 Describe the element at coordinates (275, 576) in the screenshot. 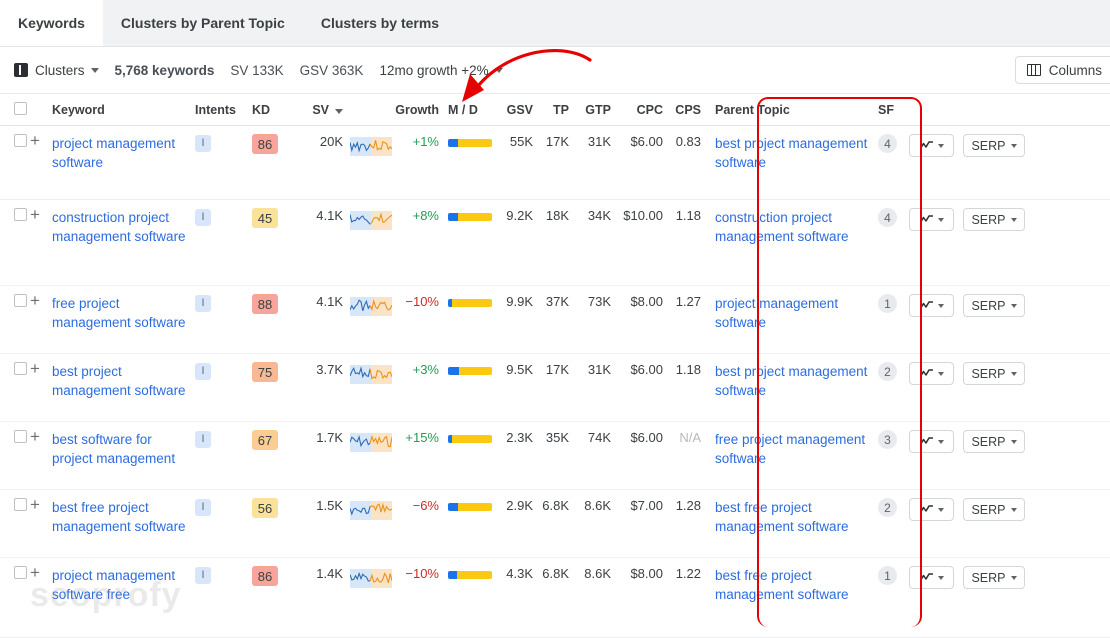

I see `kd-cell: 86` at that location.